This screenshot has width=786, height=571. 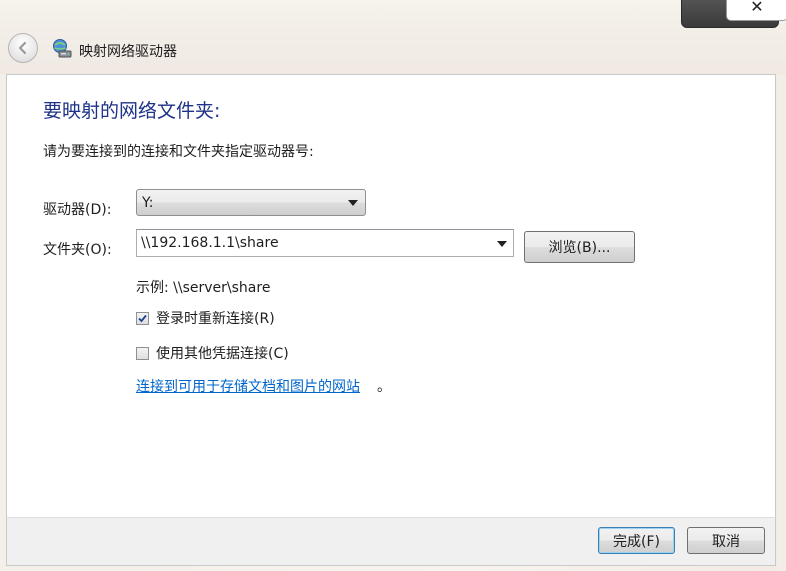 I want to click on other-credentials-label: 使用其他凭据连接(C), so click(x=222, y=354).